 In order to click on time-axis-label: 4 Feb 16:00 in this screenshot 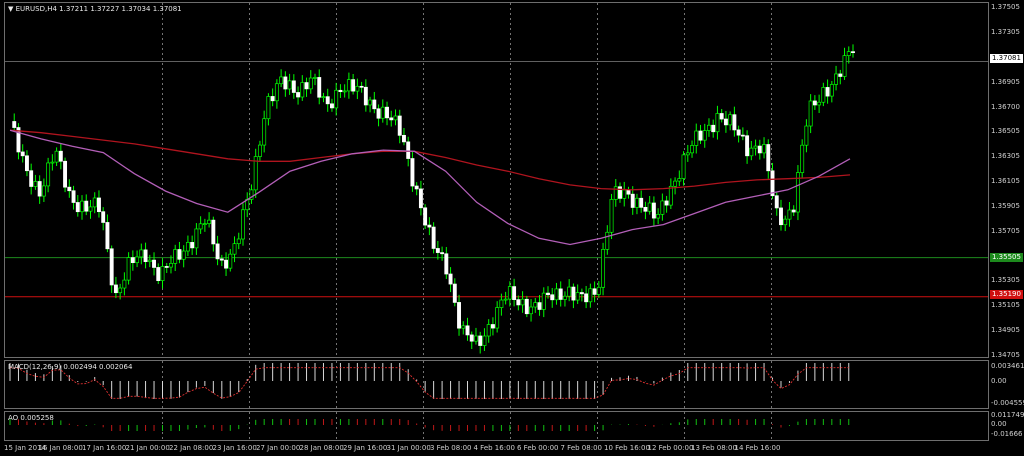, I will do `click(494, 448)`.